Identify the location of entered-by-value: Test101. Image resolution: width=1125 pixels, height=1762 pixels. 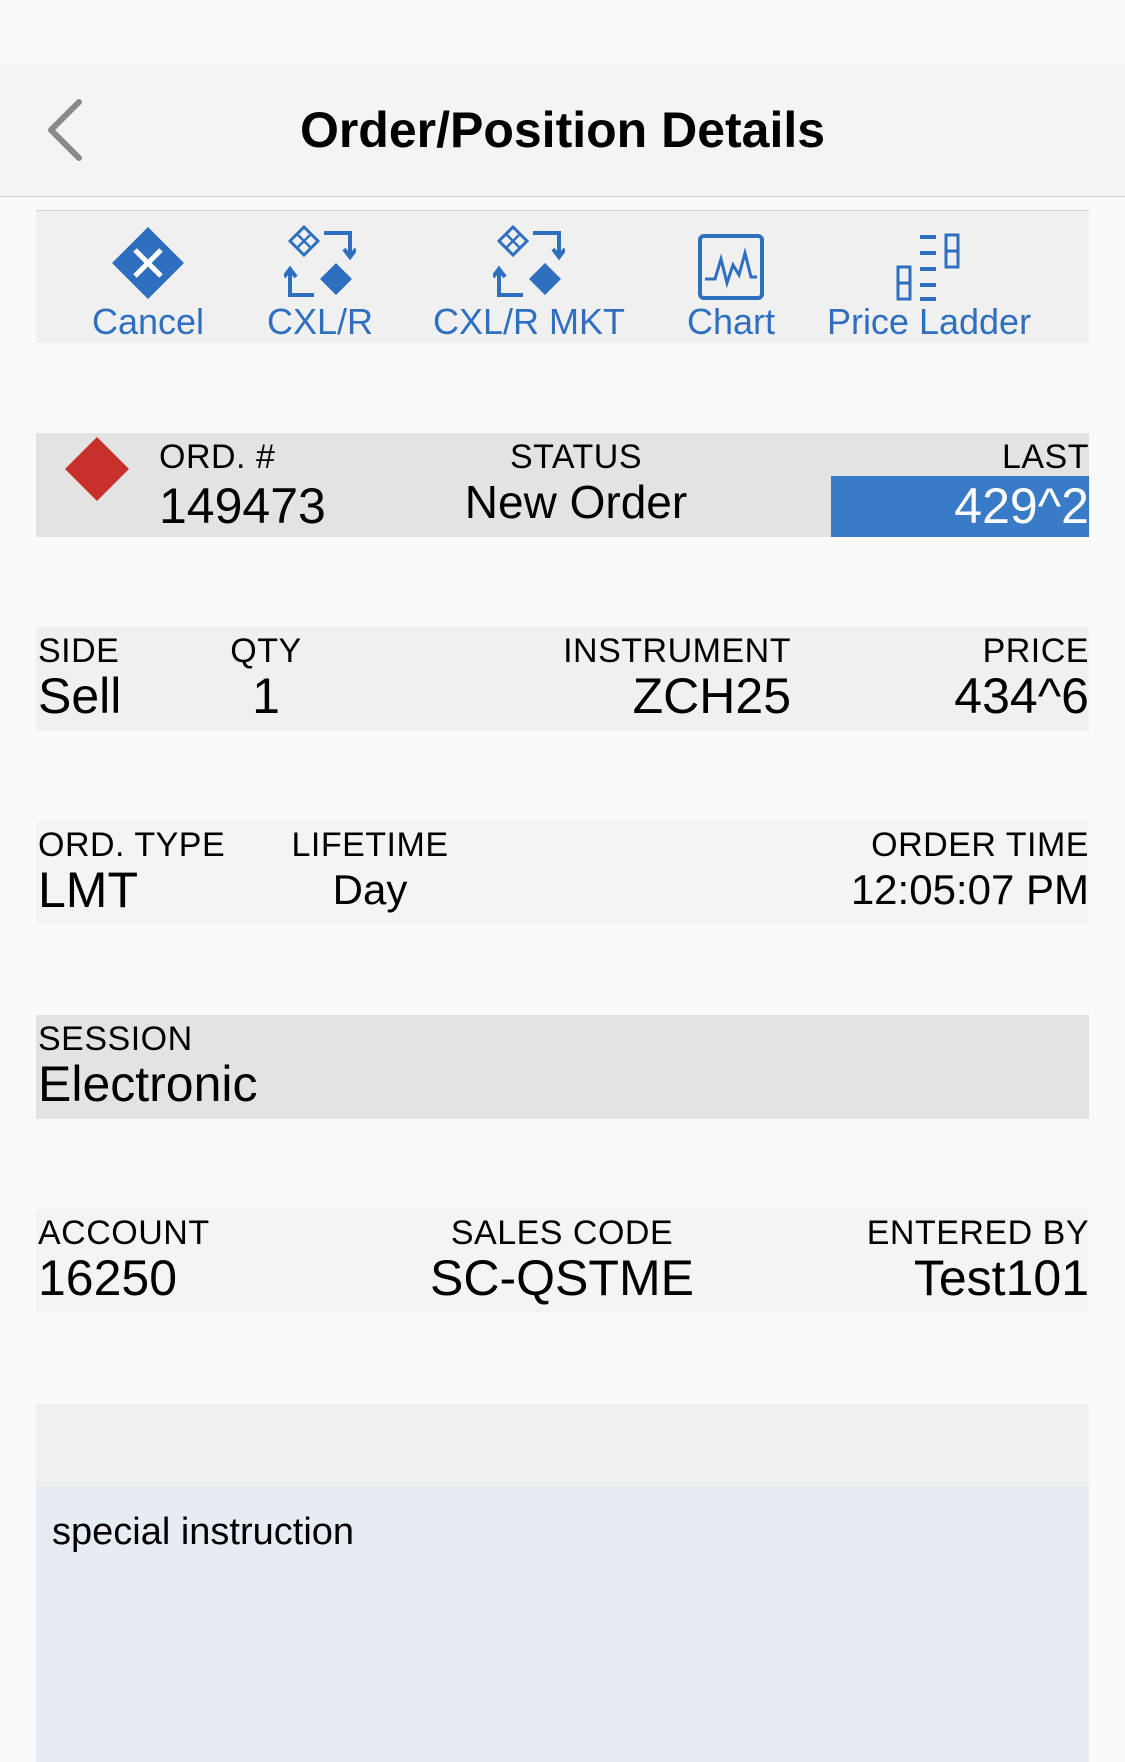
(1001, 1278).